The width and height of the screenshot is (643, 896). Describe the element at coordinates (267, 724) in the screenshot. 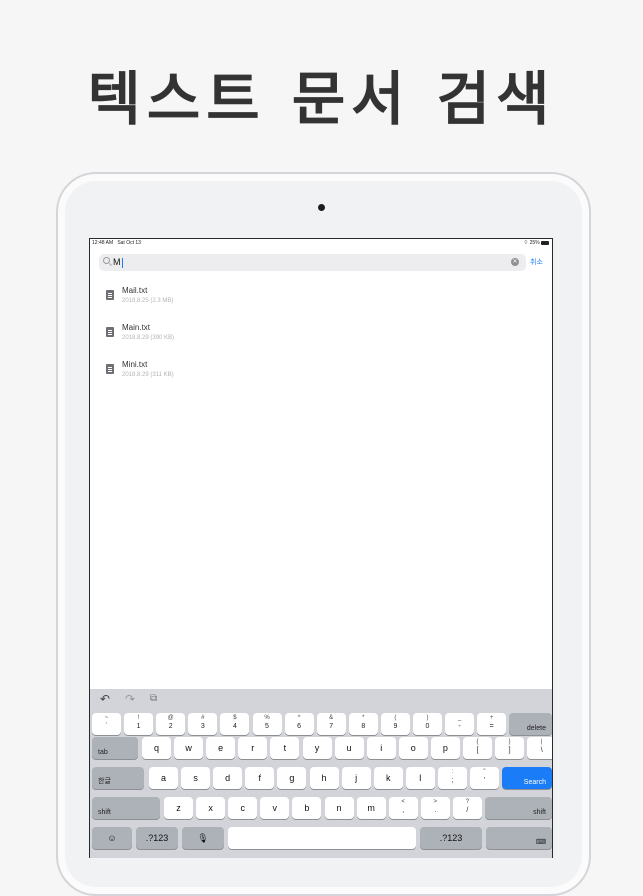

I see `key-number: % 5` at that location.